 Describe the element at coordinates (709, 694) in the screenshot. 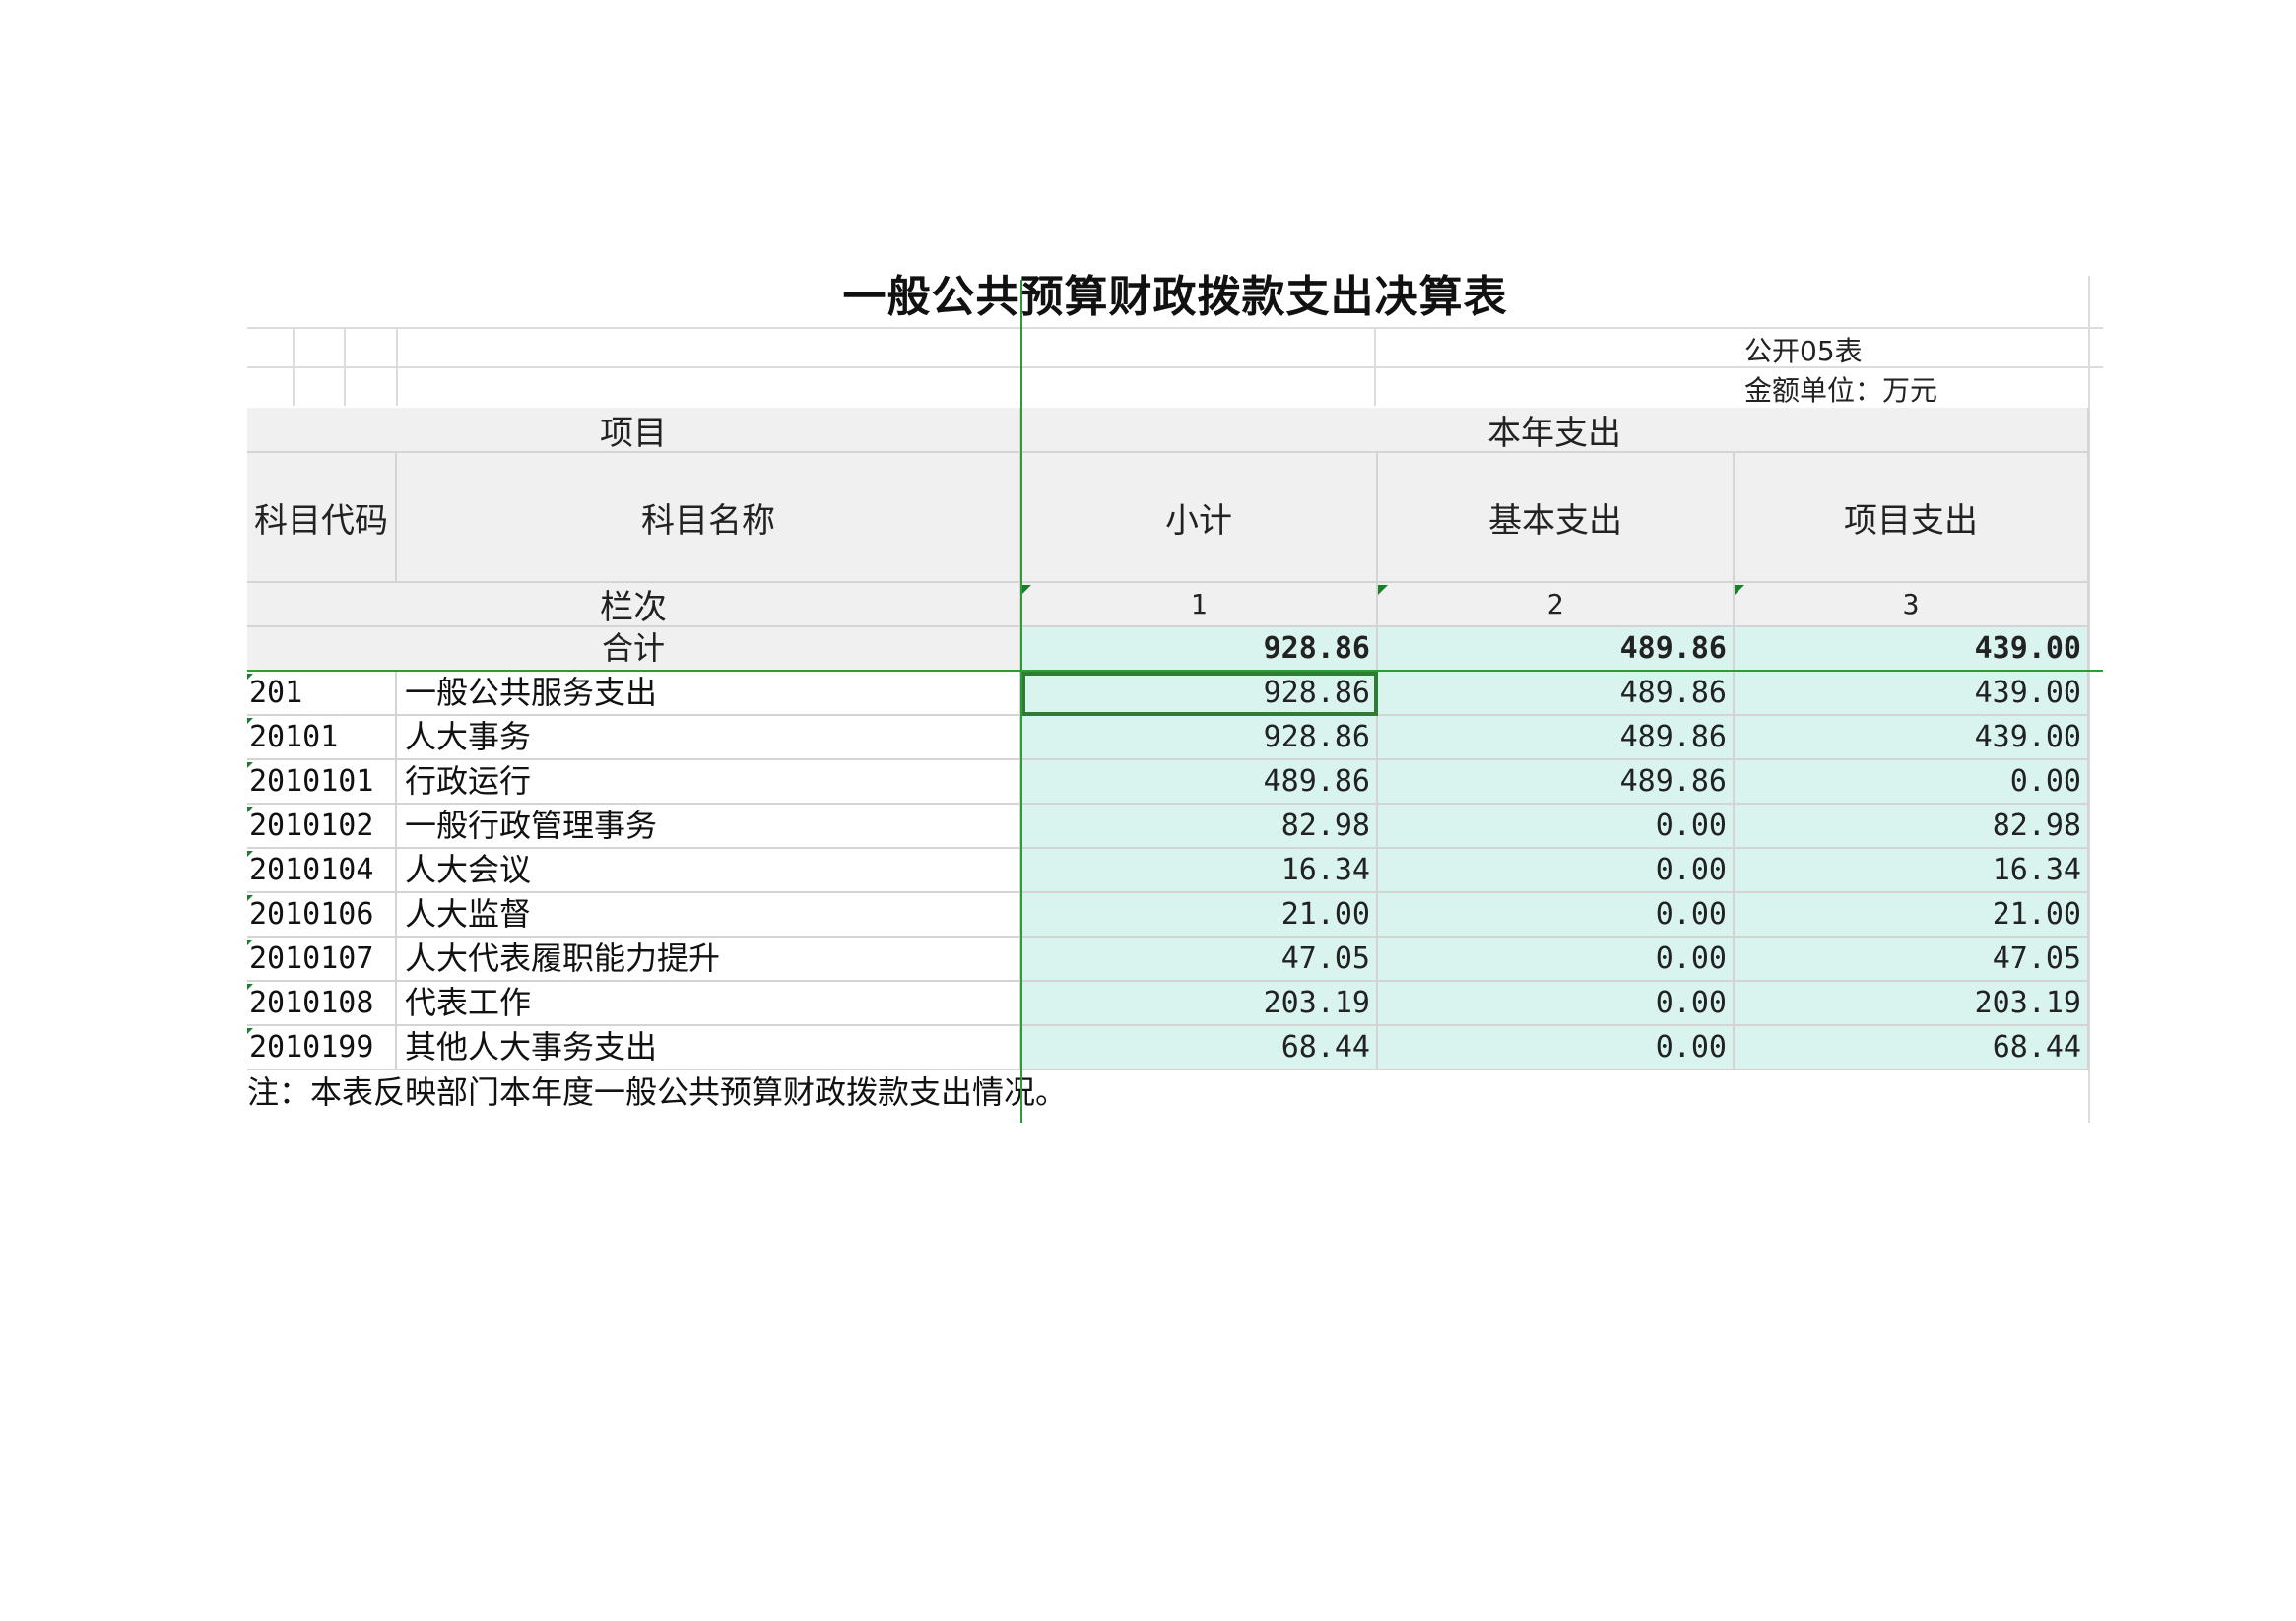

I see `row-name: 一般公共服务支出` at that location.